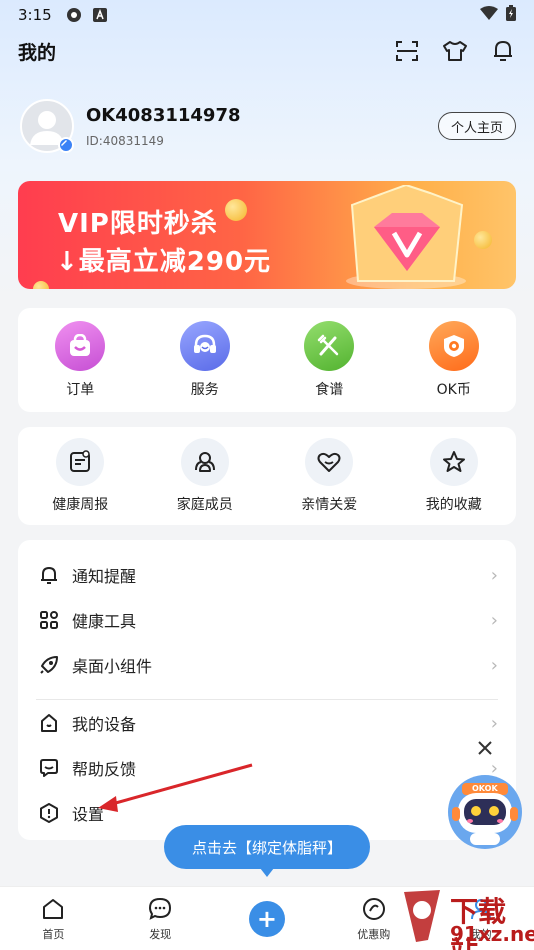  I want to click on feature-label: 我的收藏, so click(453, 505).